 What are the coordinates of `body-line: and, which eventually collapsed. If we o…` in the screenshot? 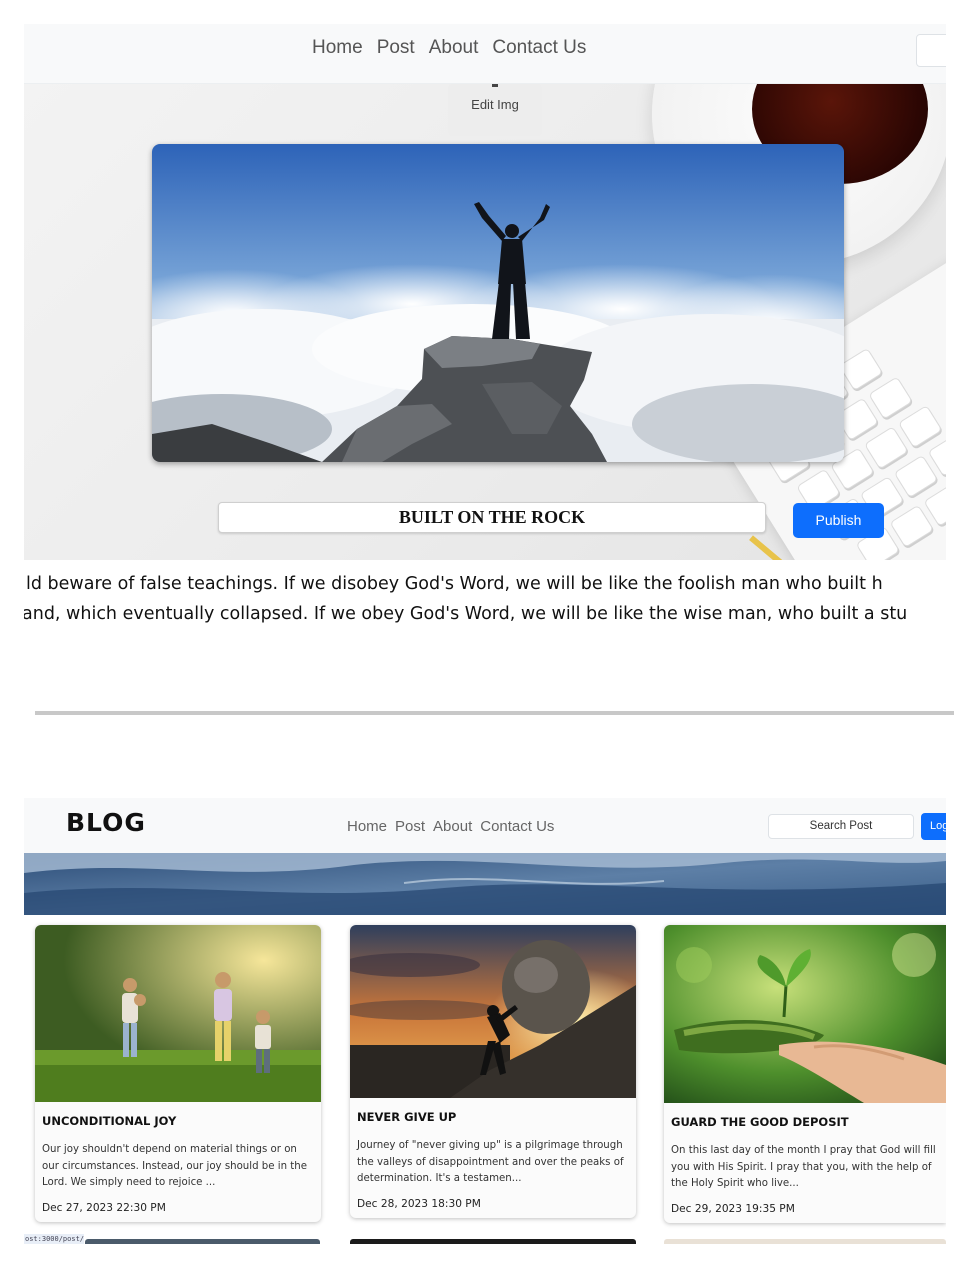 It's located at (466, 614).